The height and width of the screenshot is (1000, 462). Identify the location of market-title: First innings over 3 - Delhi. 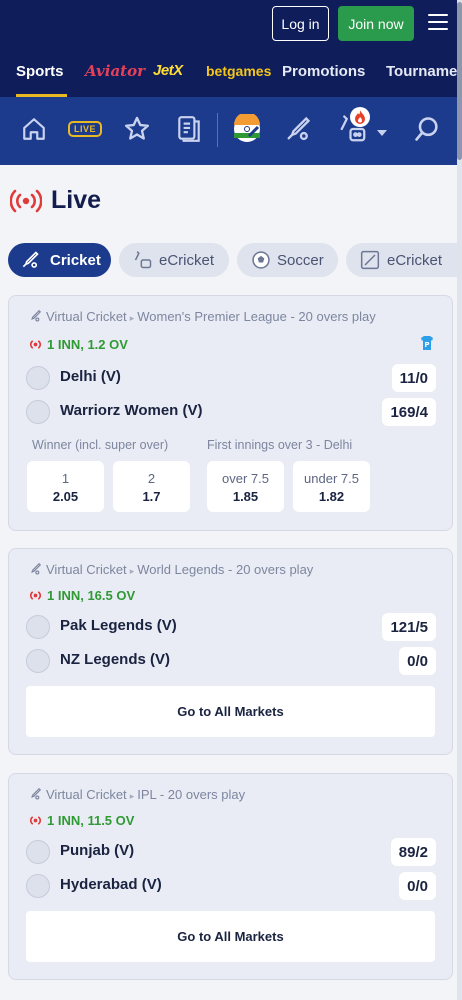
(280, 445).